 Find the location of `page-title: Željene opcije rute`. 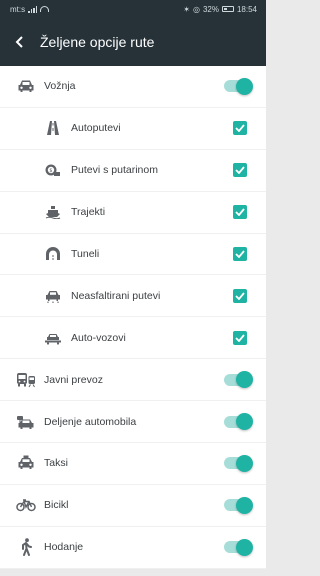

page-title: Željene opcije rute is located at coordinates (97, 42).